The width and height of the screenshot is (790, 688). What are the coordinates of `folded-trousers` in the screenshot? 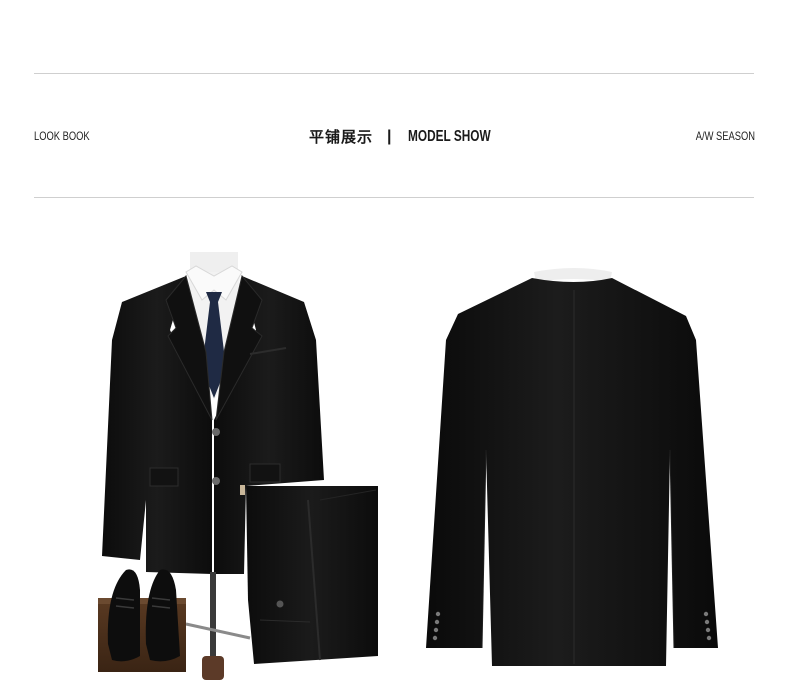 It's located at (312, 575).